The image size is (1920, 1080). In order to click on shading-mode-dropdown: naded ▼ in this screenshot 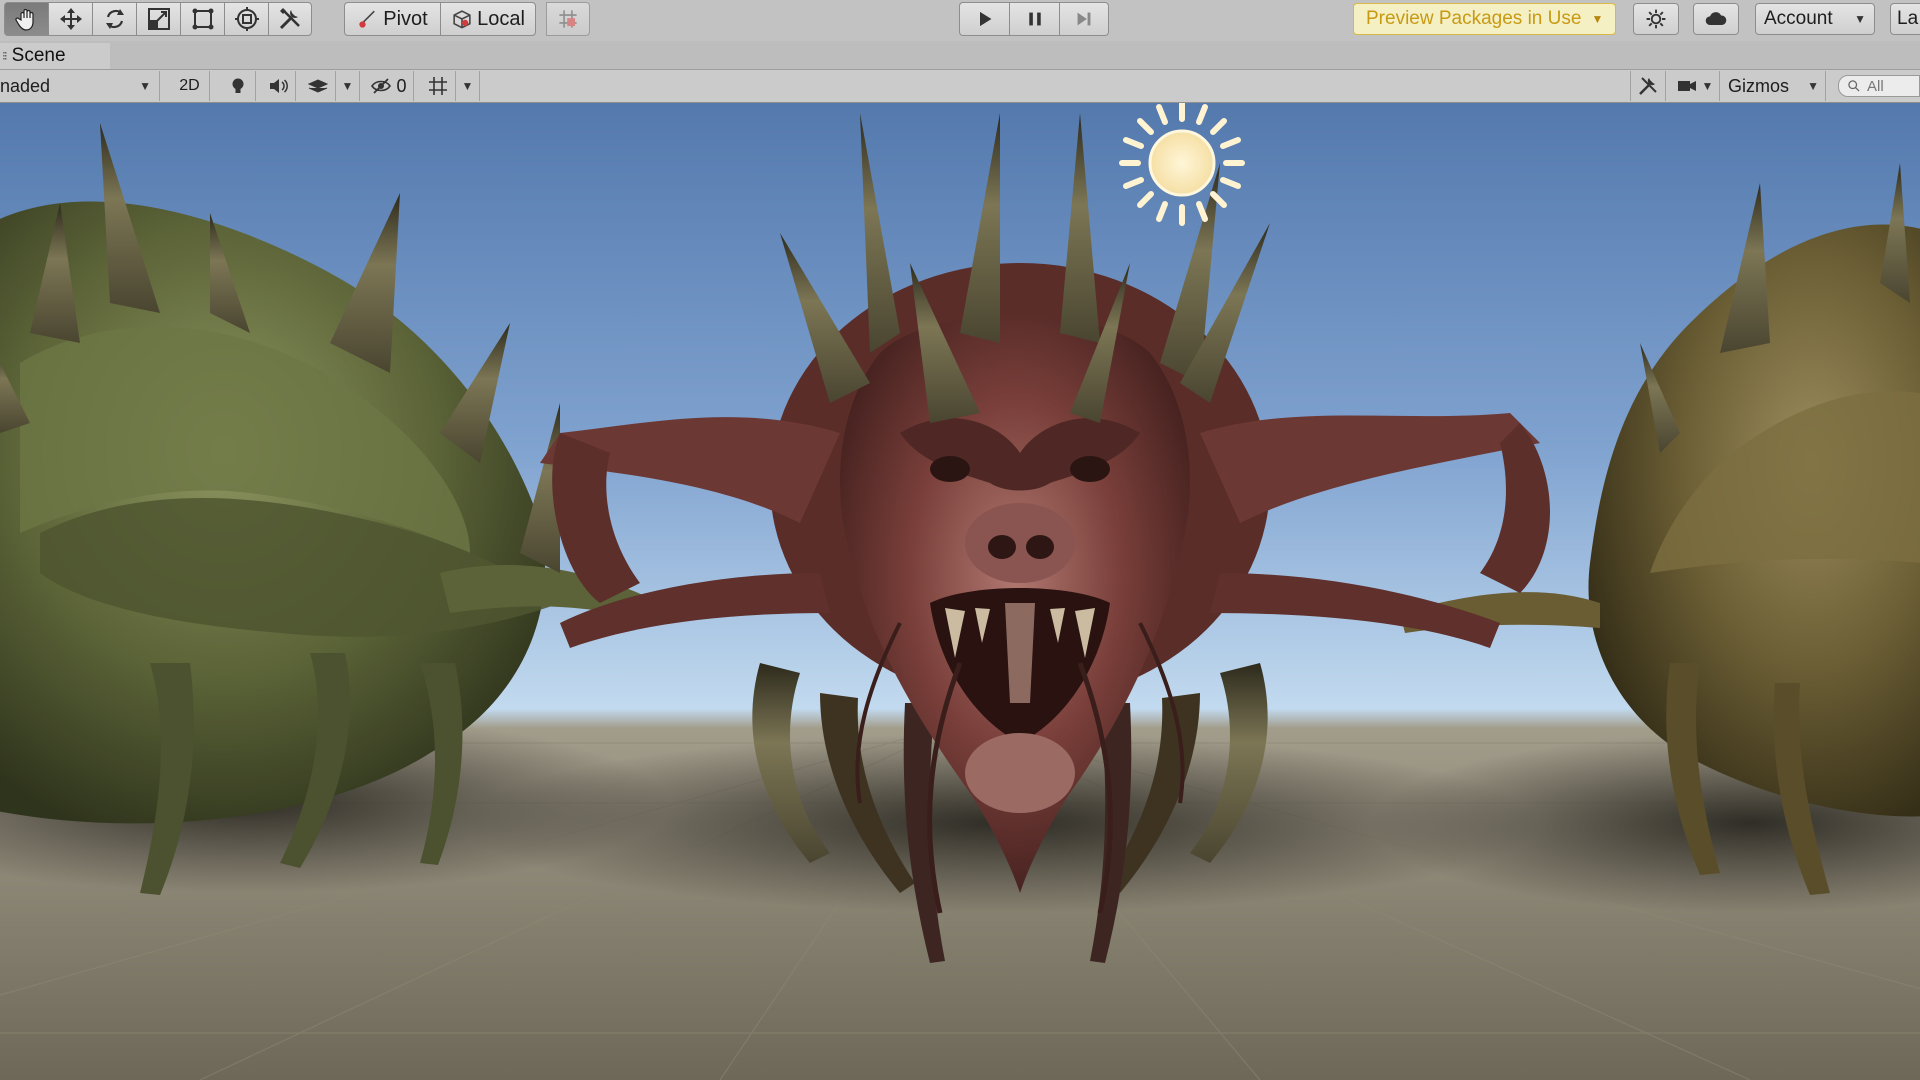, I will do `click(80, 86)`.